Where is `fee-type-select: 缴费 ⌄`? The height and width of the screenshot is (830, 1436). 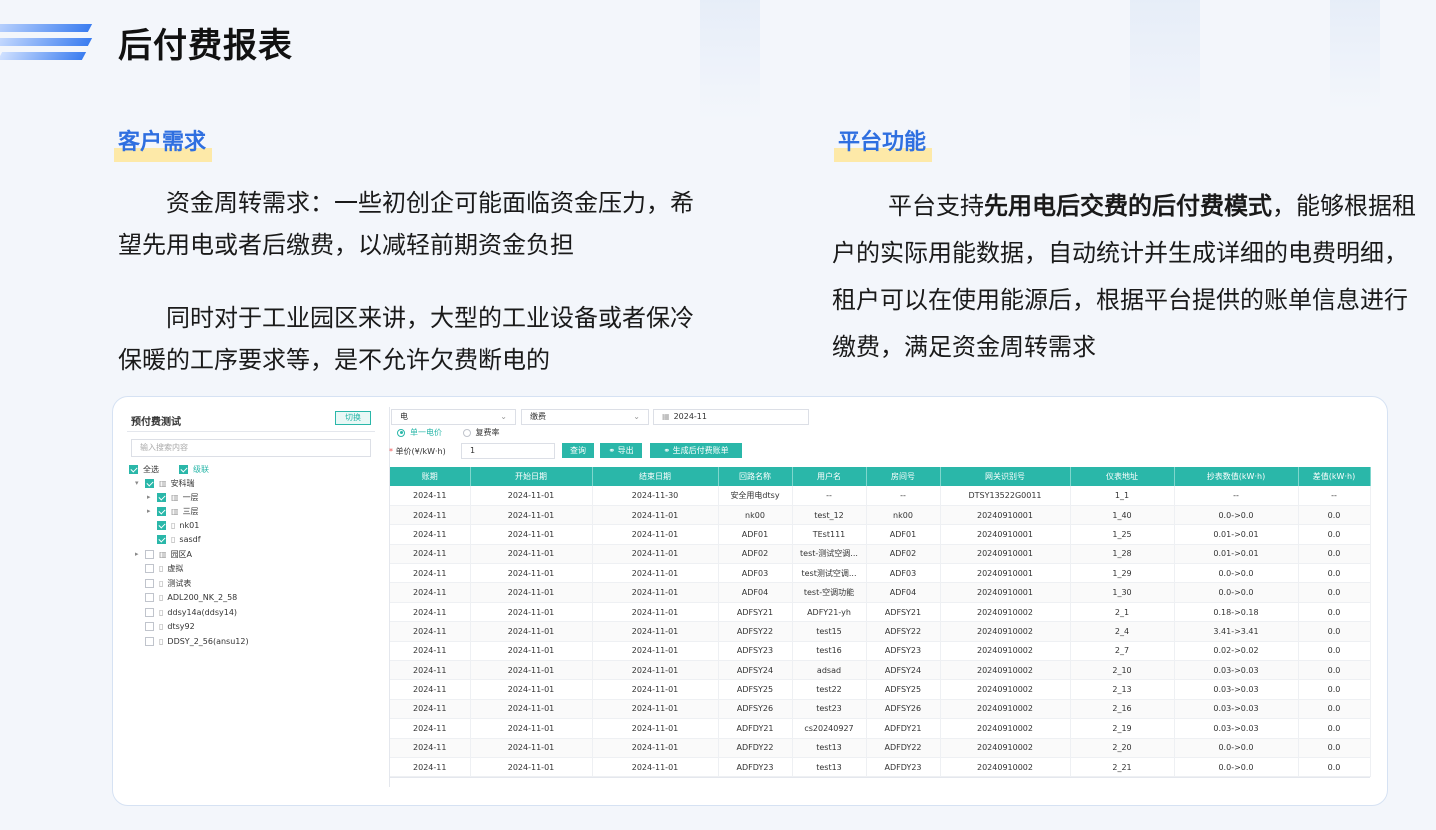 fee-type-select: 缴费 ⌄ is located at coordinates (585, 417).